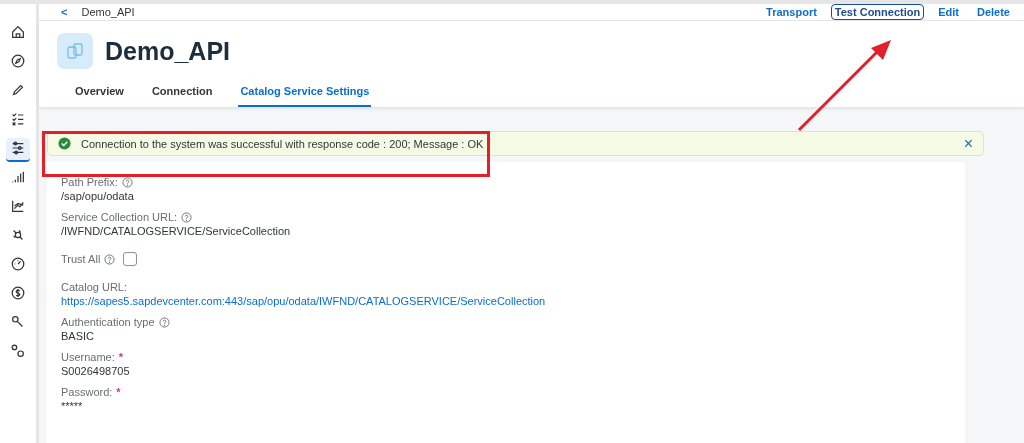 This screenshot has height=443, width=1024. What do you see at coordinates (119, 217) in the screenshot?
I see `field-label: Service Collection URL:` at bounding box center [119, 217].